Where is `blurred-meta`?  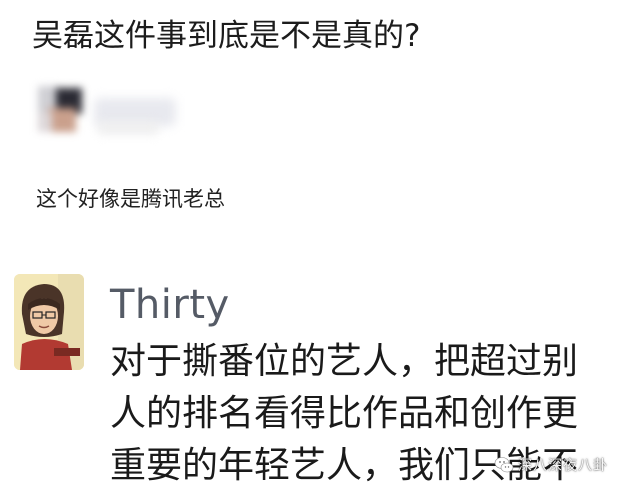
blurred-meta is located at coordinates (128, 128).